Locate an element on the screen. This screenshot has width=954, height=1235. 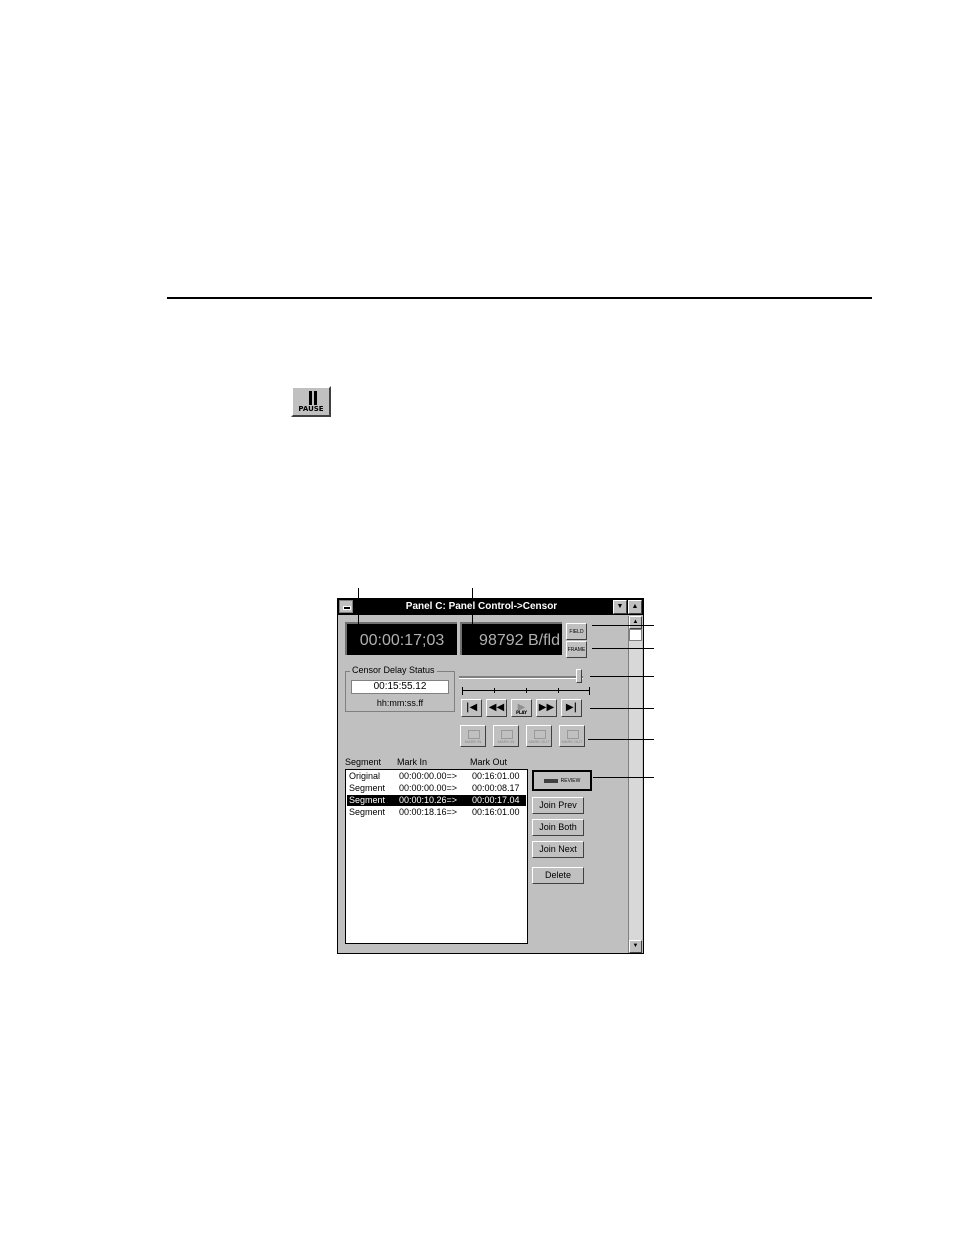
list-item-selected: Segment 00:00:10.26=> 00:00:17.04 is located at coordinates (436, 800).